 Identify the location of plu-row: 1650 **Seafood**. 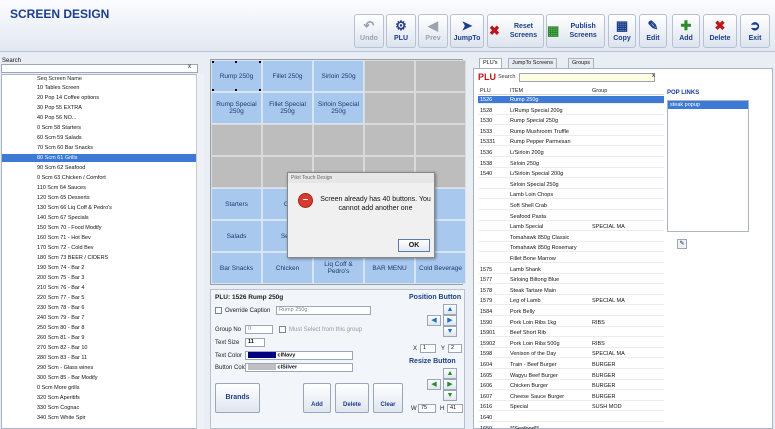
(571, 427).